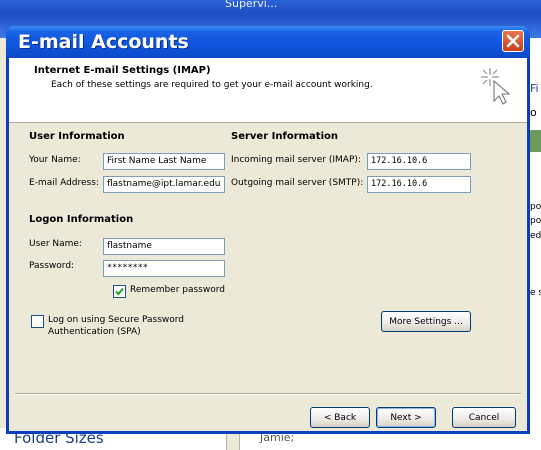 Image resolution: width=541 pixels, height=450 pixels. Describe the element at coordinates (268, 42) in the screenshot. I see `dialog-titlebar: E-mail Accounts` at that location.